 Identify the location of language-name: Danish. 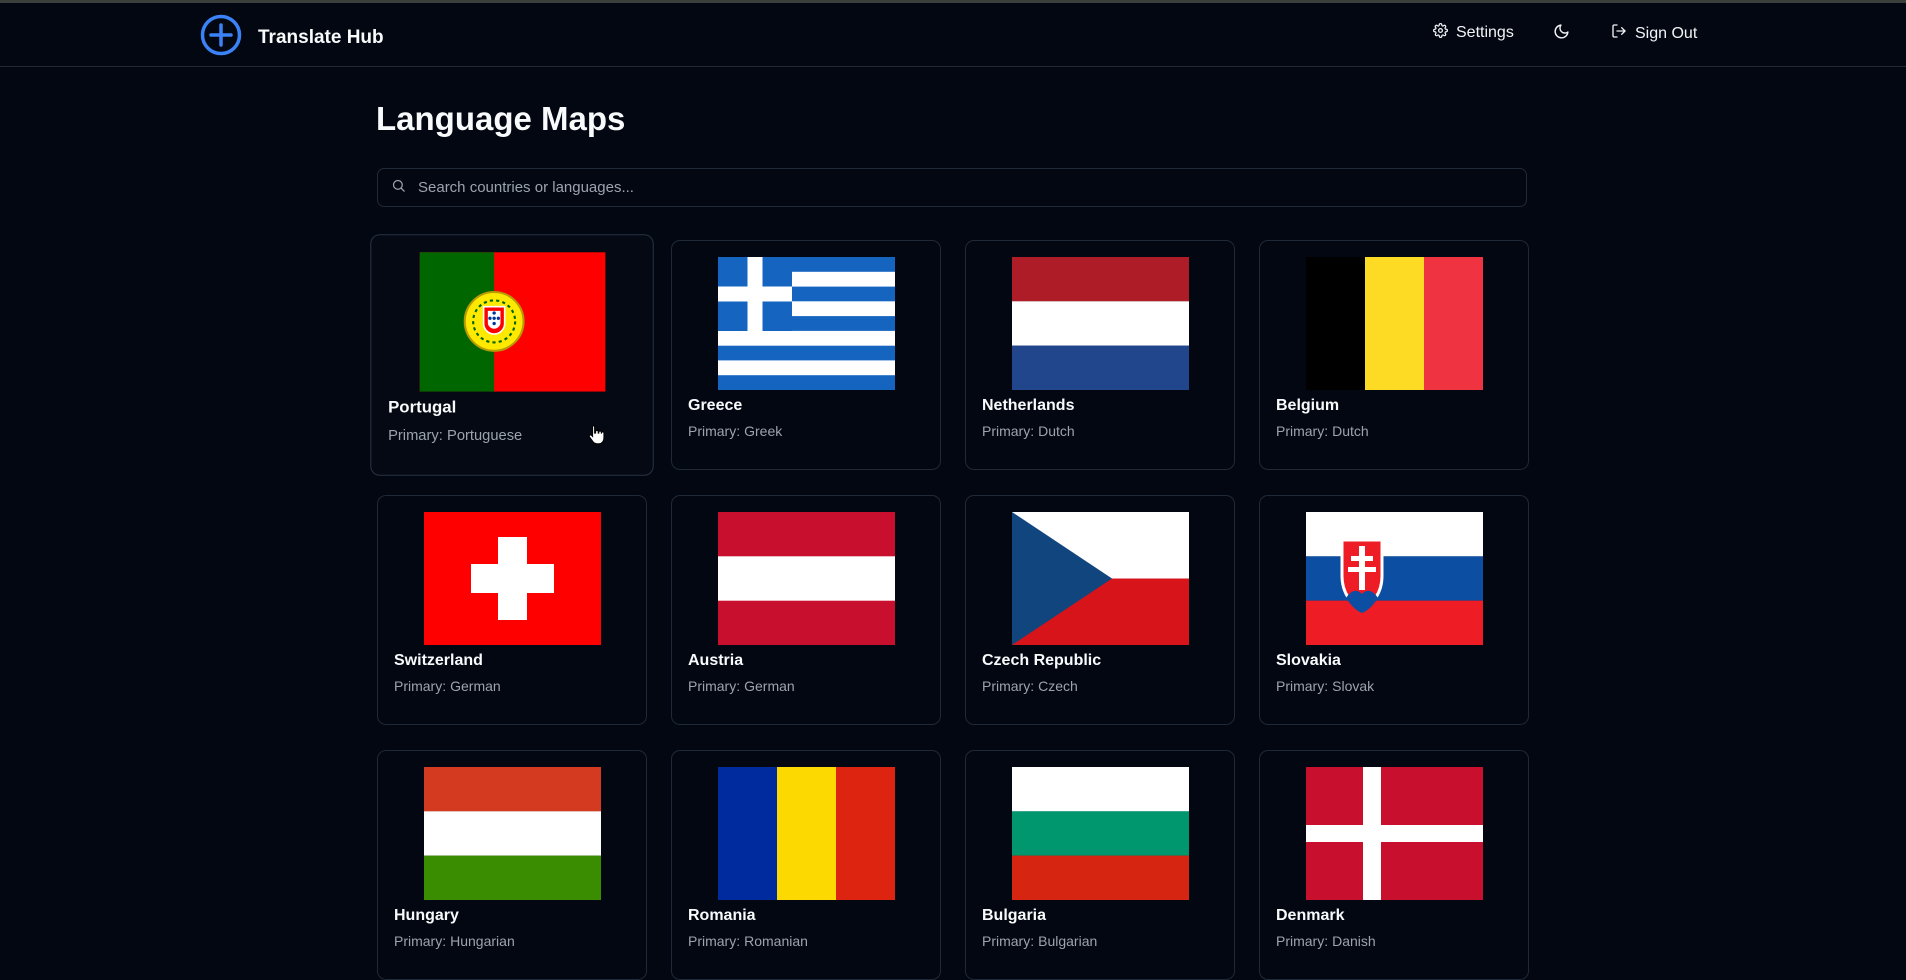
(1354, 941).